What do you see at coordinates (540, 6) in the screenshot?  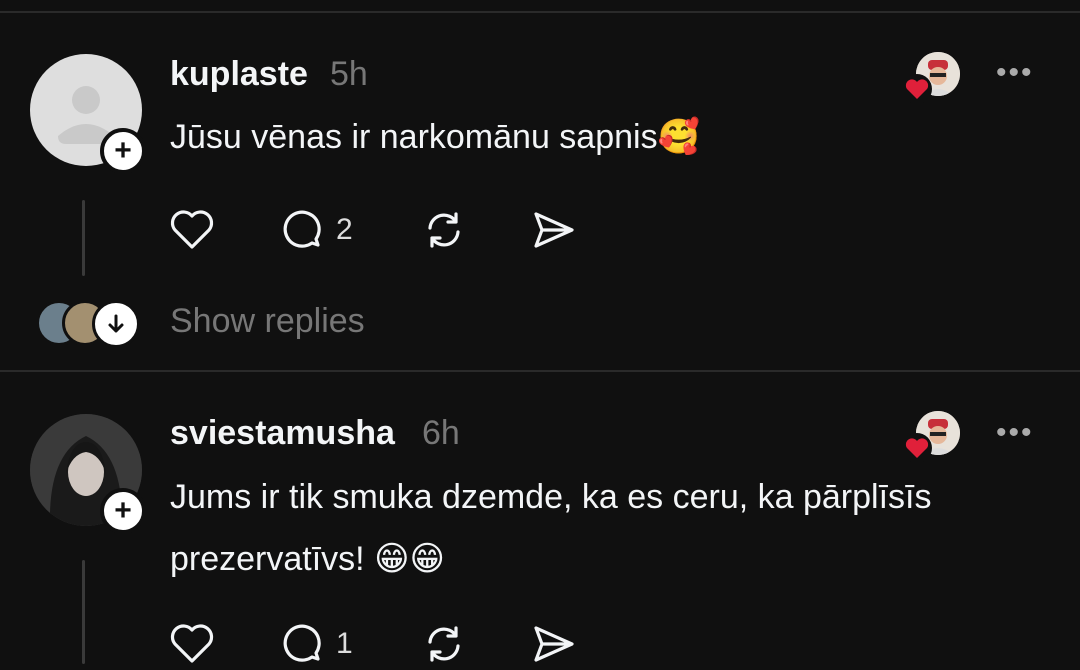 I see `top-divider` at bounding box center [540, 6].